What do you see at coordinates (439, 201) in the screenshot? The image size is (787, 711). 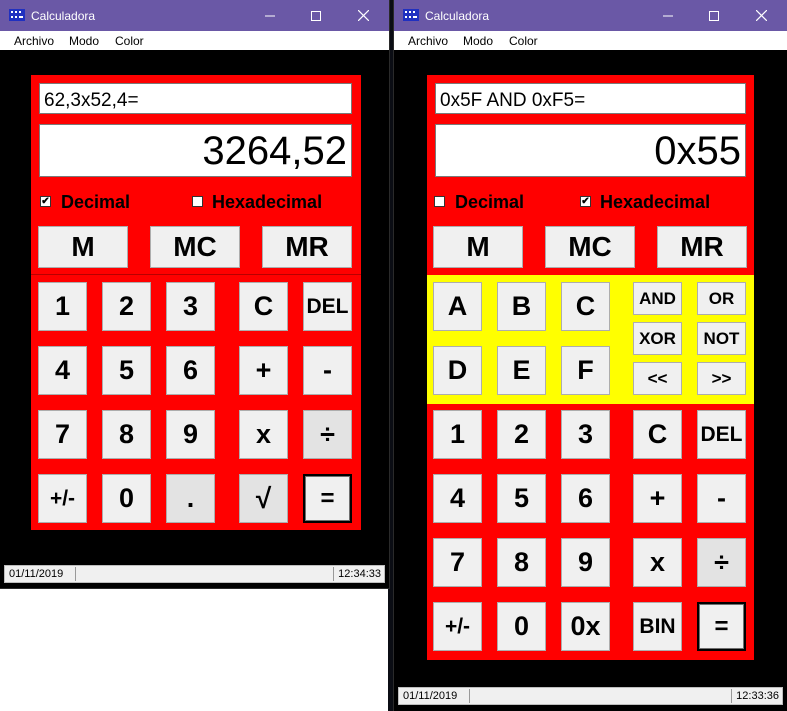 I see `decimal-checkbox` at bounding box center [439, 201].